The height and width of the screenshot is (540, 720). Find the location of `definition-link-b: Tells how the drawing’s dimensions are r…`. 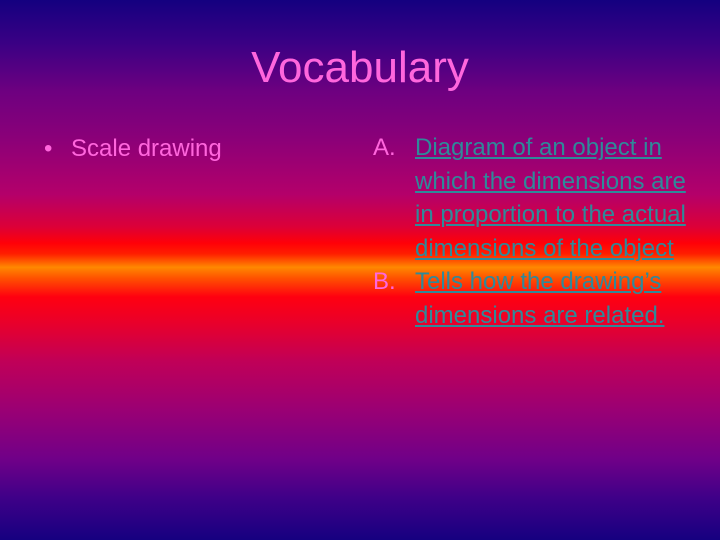

definition-link-b: Tells how the drawing’s dimensions are r… is located at coordinates (539, 298).